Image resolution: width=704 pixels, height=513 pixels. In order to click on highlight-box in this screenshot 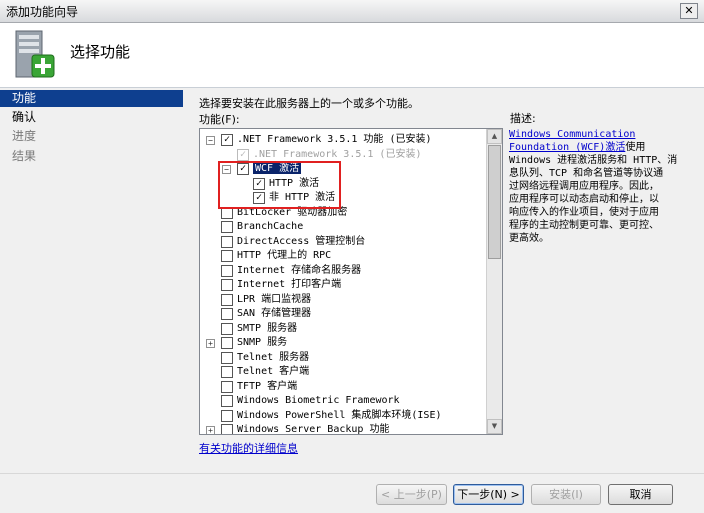, I will do `click(279, 185)`.